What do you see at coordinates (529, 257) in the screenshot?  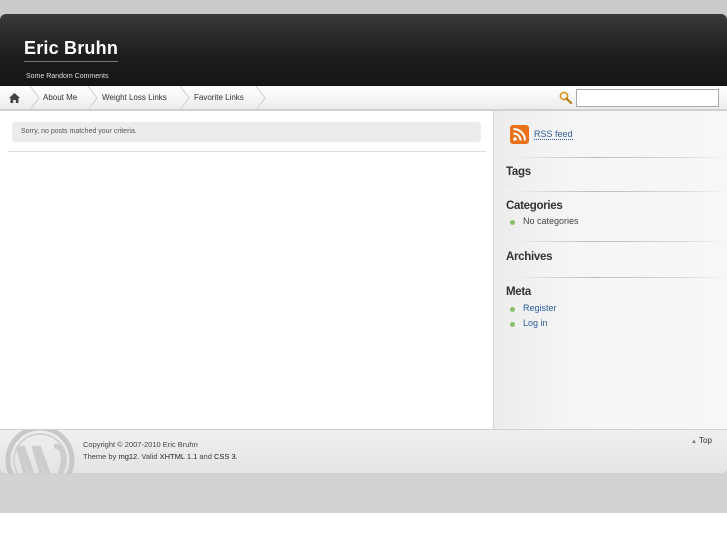 I see `archives-heading: Archives` at bounding box center [529, 257].